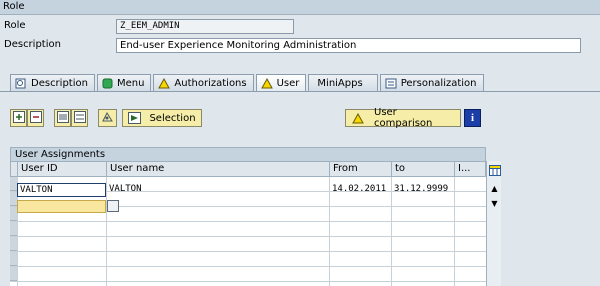 This screenshot has height=286, width=600. What do you see at coordinates (62, 169) in the screenshot?
I see `column-header-user-id: User ID` at bounding box center [62, 169].